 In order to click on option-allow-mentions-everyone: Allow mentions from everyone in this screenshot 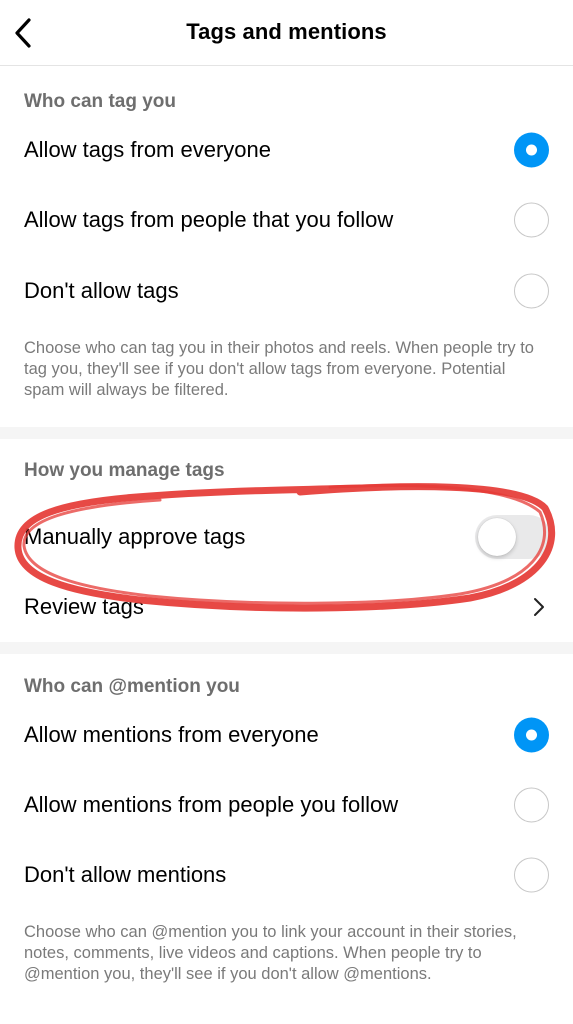, I will do `click(286, 735)`.